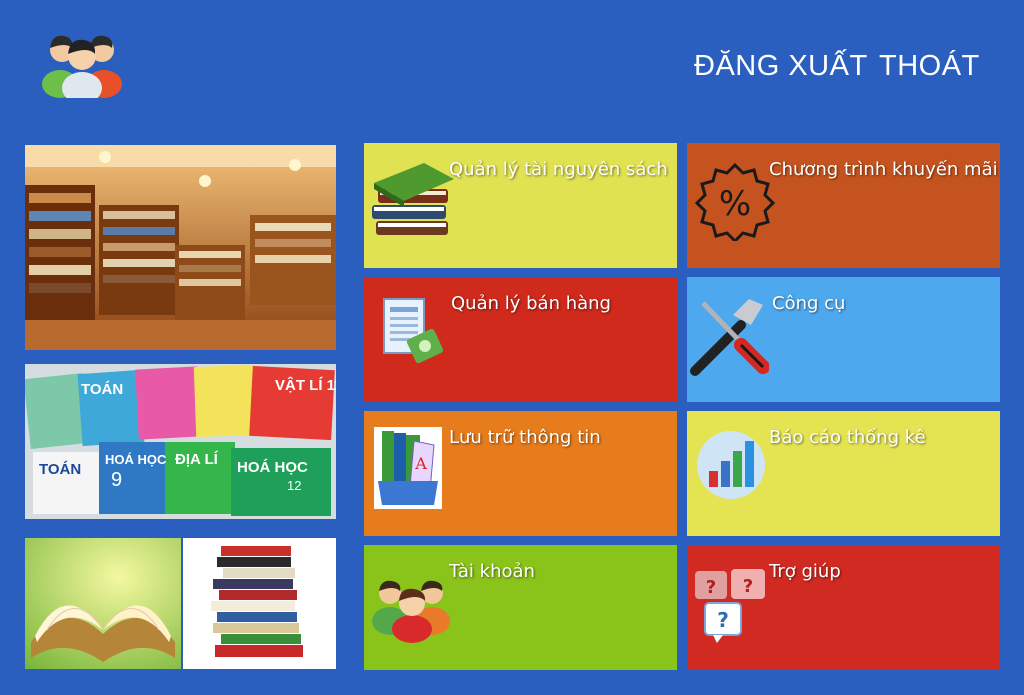 The height and width of the screenshot is (695, 1024). Describe the element at coordinates (929, 66) in the screenshot. I see `exit-button: THOÁT` at that location.